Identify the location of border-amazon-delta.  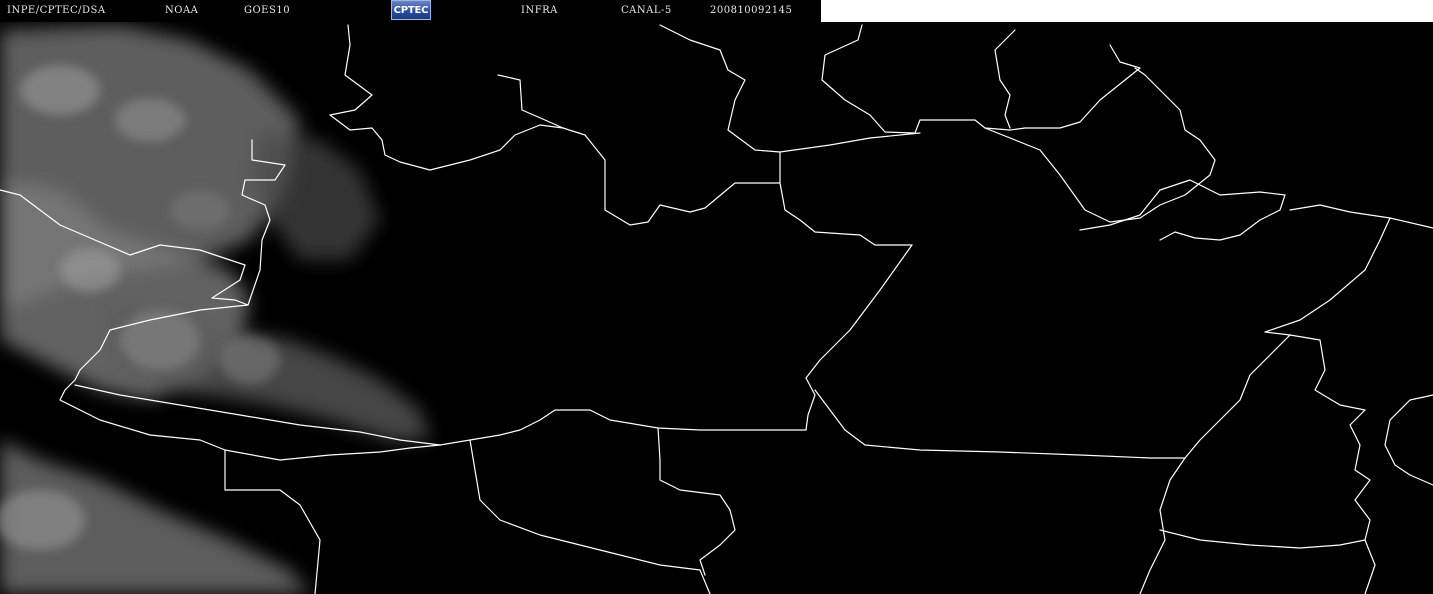
(1182, 210).